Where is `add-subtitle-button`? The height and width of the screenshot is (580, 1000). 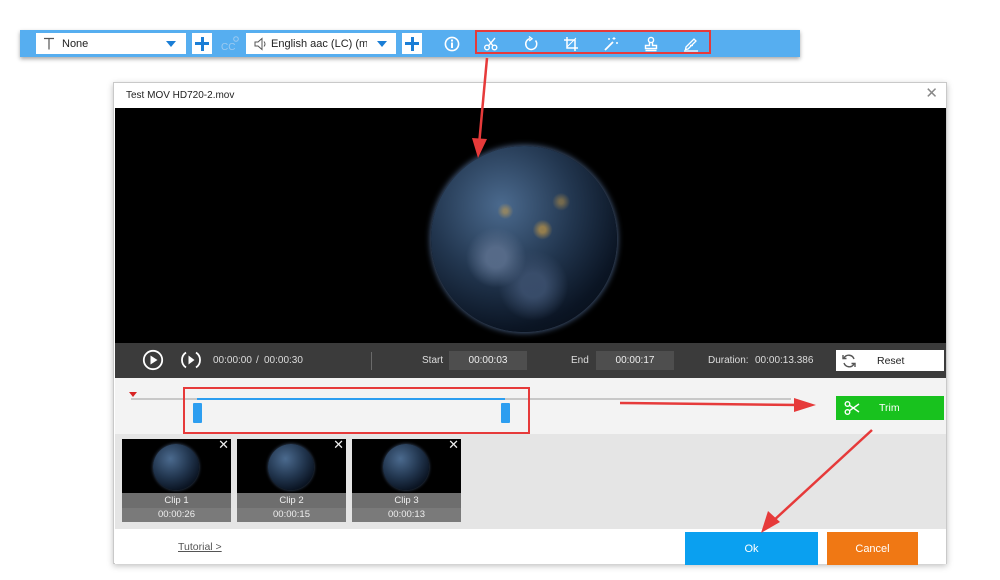 add-subtitle-button is located at coordinates (202, 43).